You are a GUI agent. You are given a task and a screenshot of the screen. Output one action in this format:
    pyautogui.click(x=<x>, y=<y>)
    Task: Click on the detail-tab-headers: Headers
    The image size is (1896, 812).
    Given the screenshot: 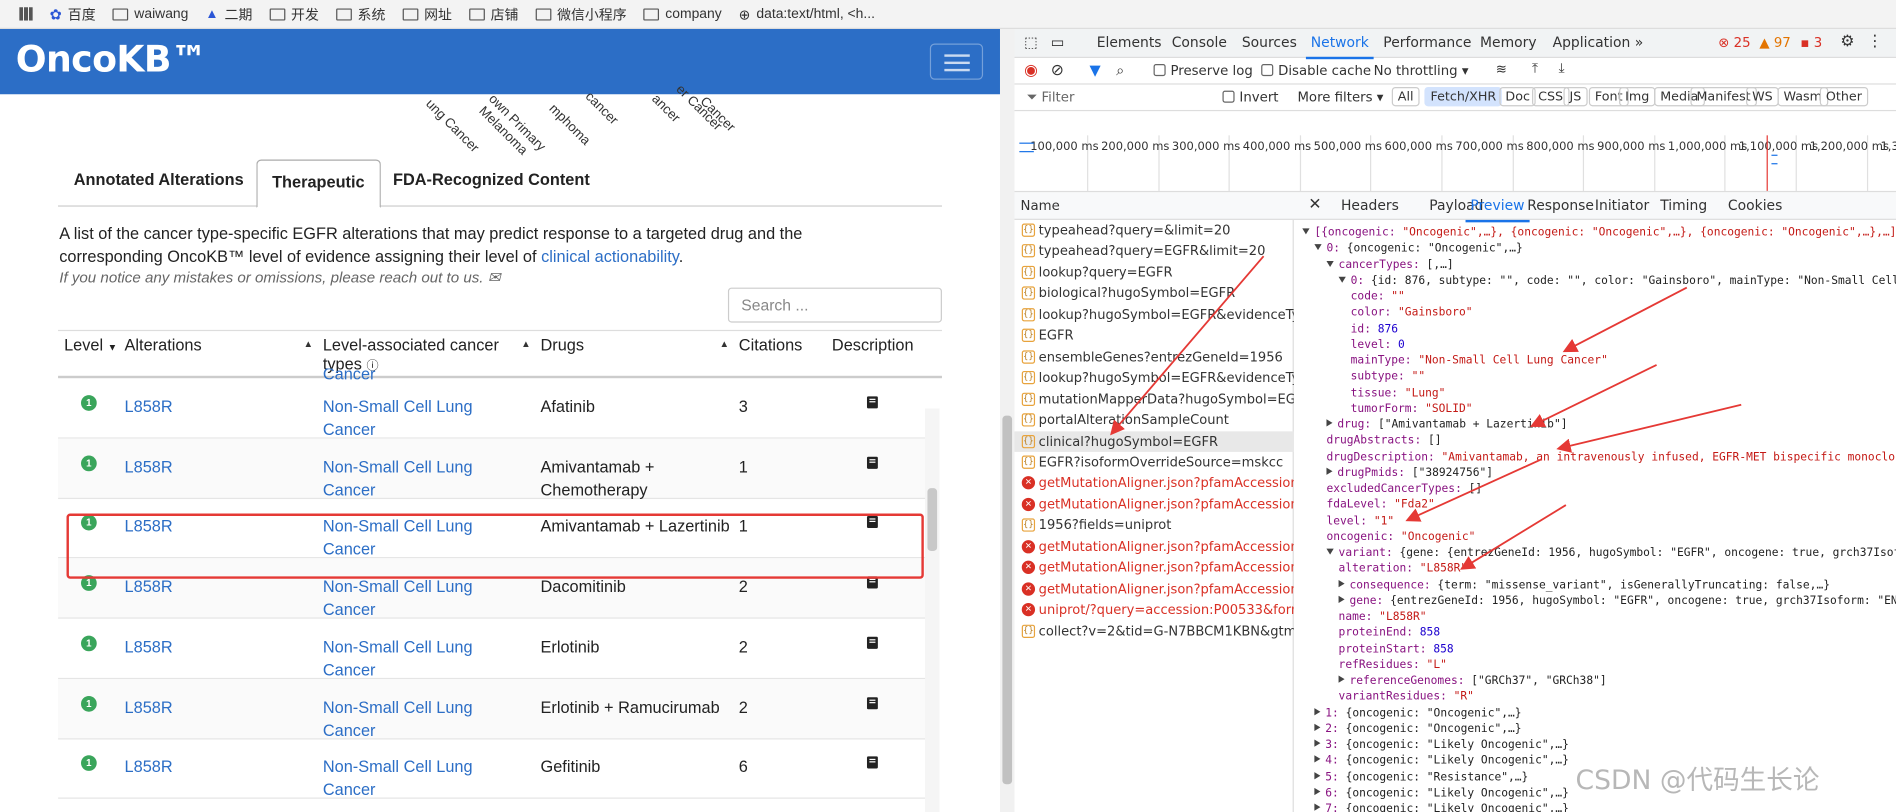 What is the action you would take?
    pyautogui.click(x=1370, y=205)
    